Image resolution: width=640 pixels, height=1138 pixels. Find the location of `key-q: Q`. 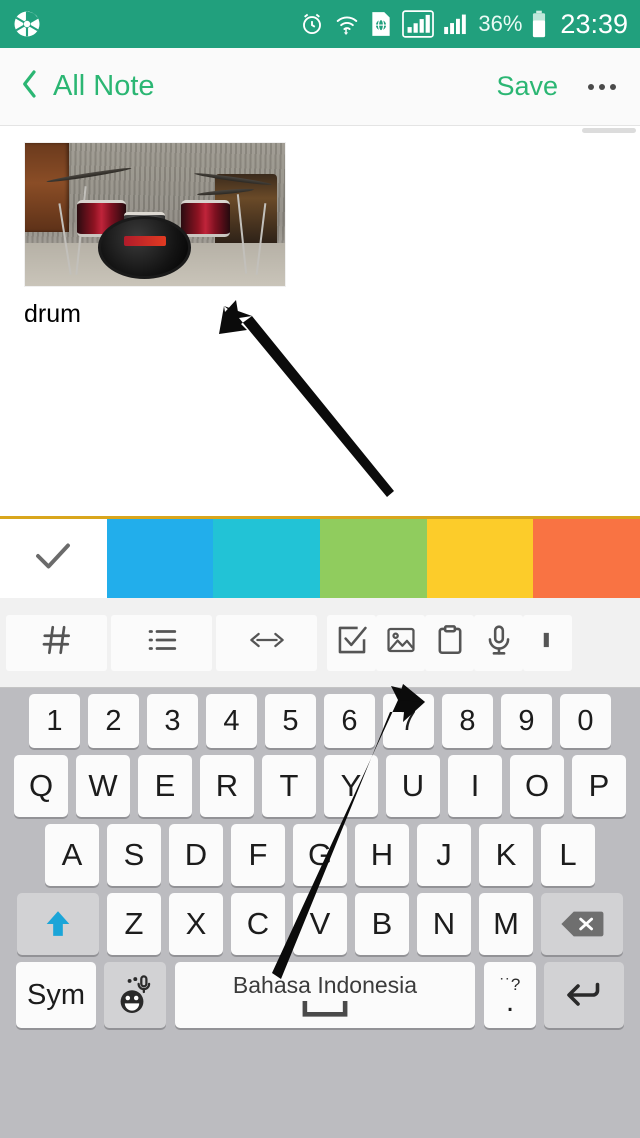

key-q: Q is located at coordinates (41, 786).